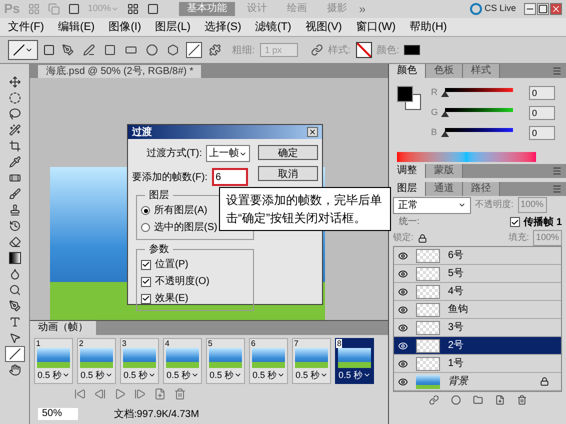 This screenshot has height=424, width=566. Describe the element at coordinates (412, 50) in the screenshot. I see `color-swatch` at that location.